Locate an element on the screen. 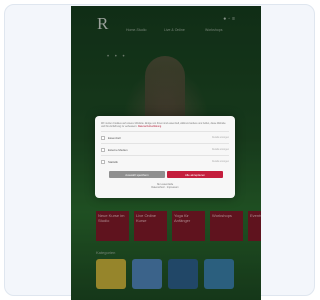  checkbox-statistics is located at coordinates (103, 161).